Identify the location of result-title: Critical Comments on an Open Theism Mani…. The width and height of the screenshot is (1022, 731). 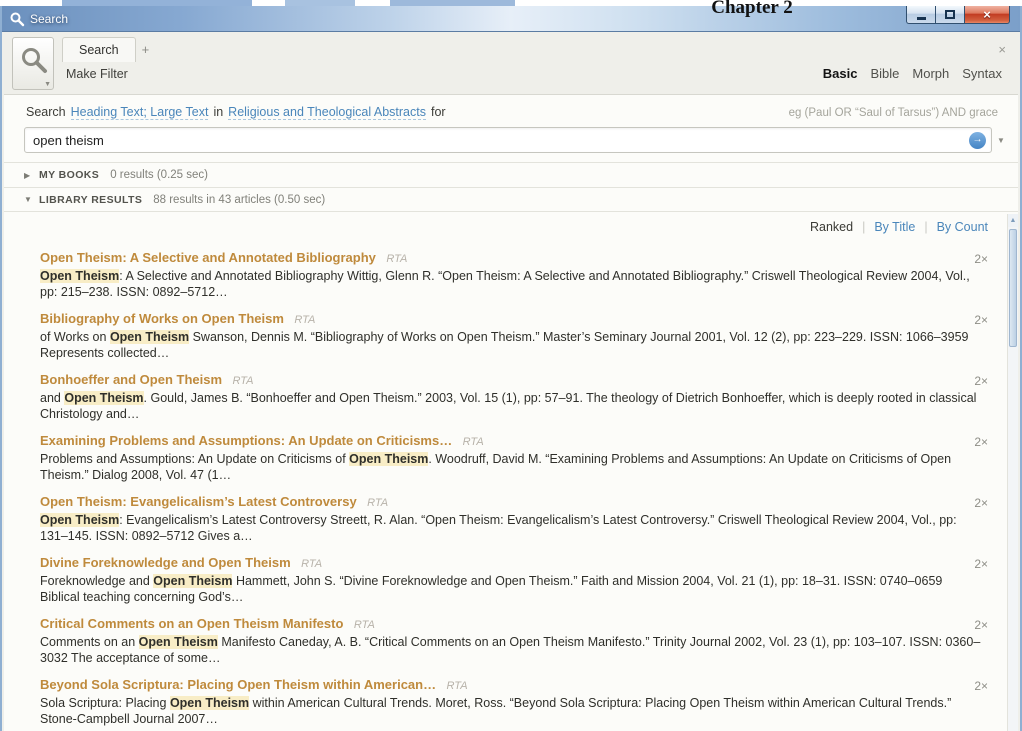
(191, 623).